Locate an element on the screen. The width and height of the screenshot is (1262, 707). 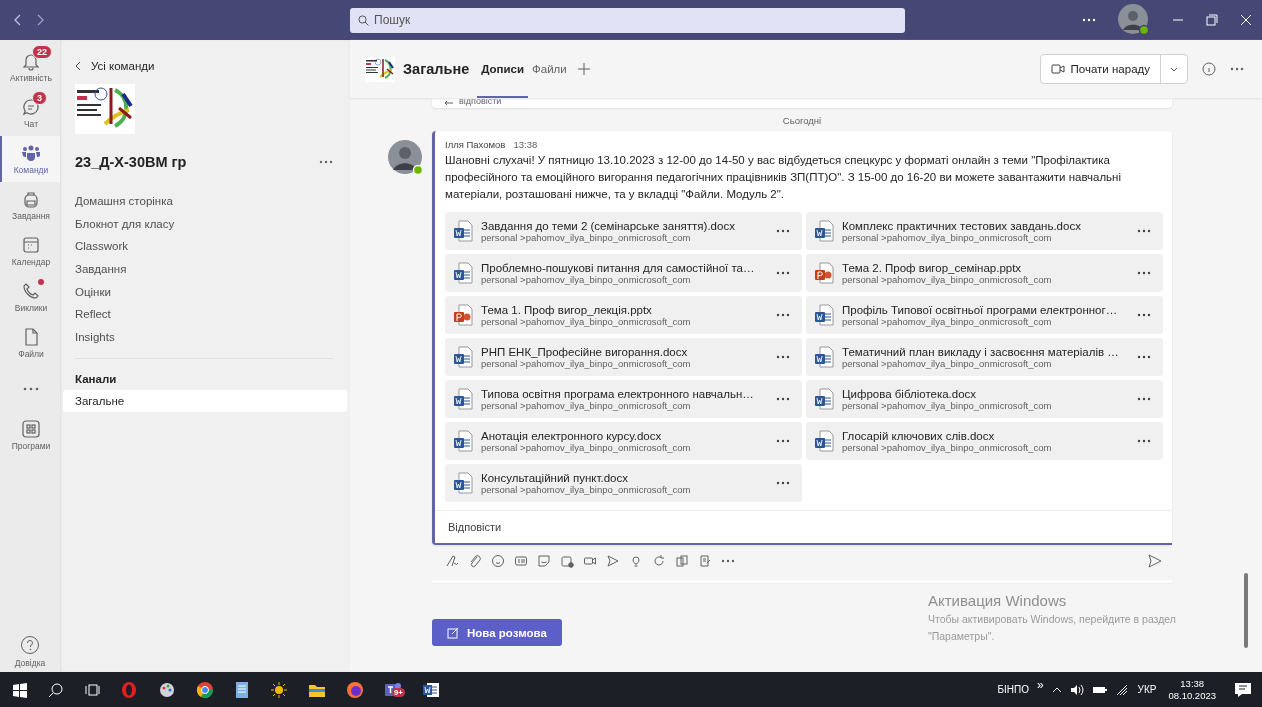
start-icon is located at coordinates (20, 689).